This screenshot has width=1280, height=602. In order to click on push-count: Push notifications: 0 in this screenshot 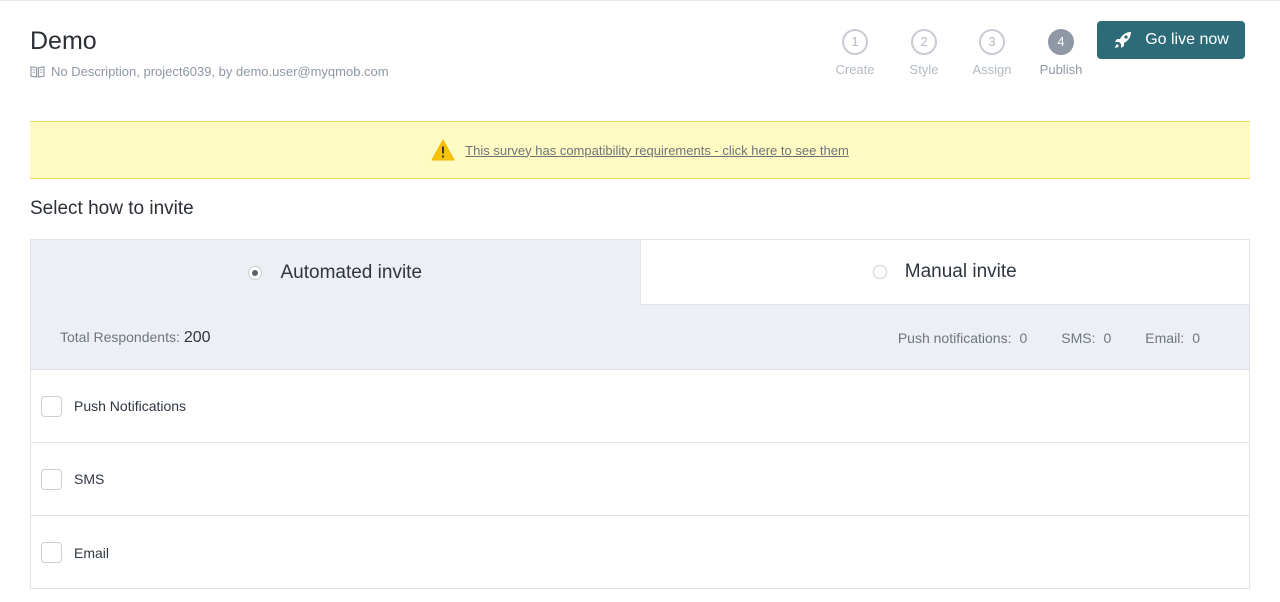, I will do `click(962, 338)`.